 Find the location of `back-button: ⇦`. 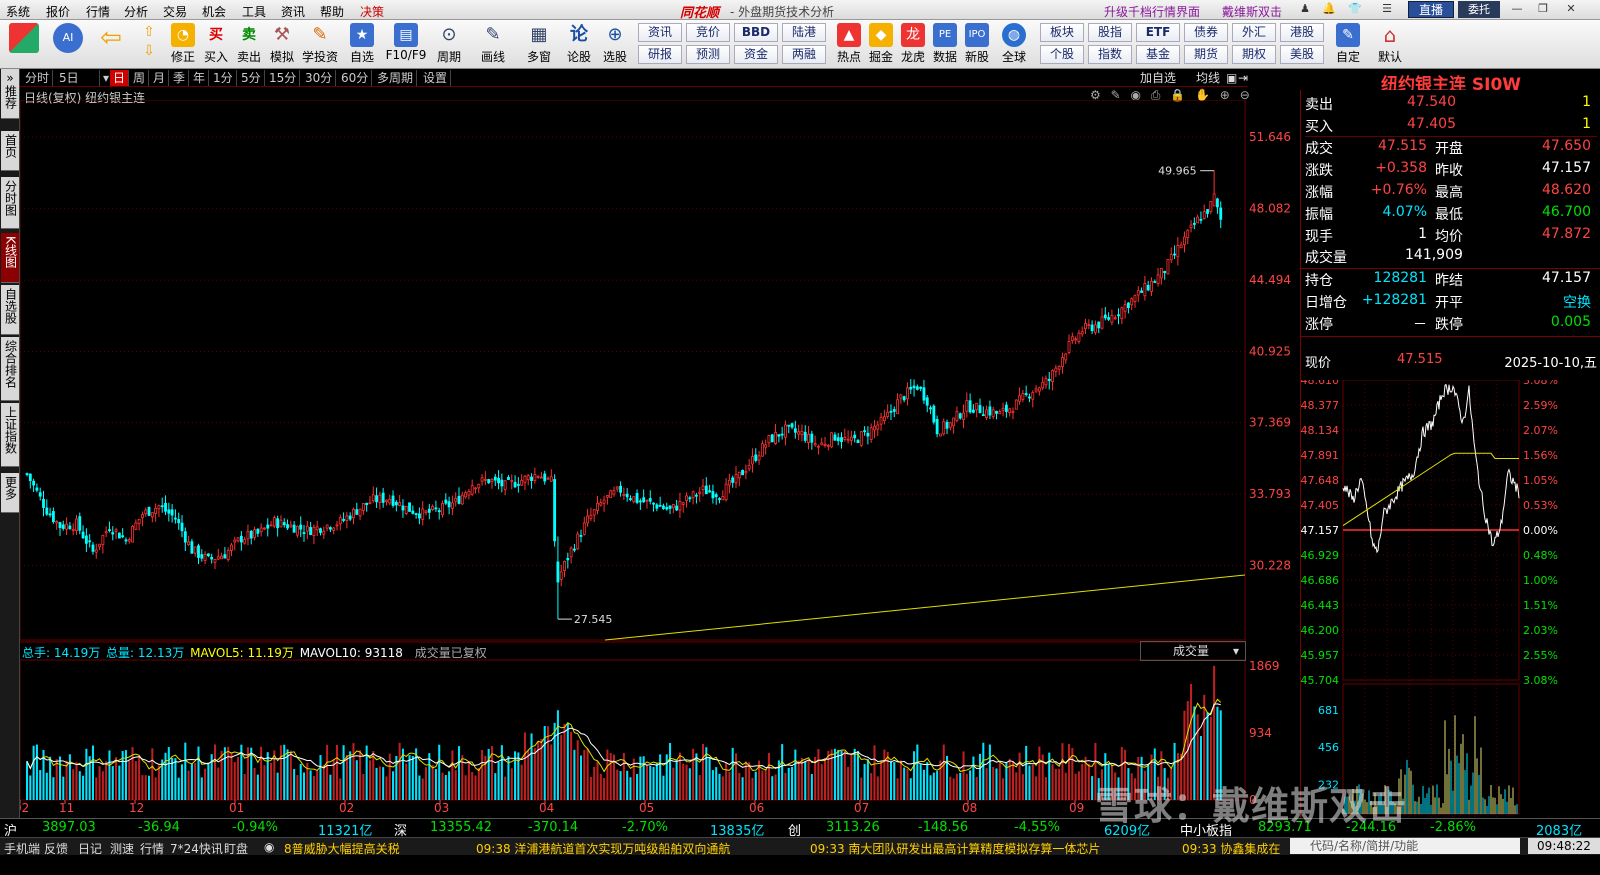

back-button: ⇦ is located at coordinates (111, 45).